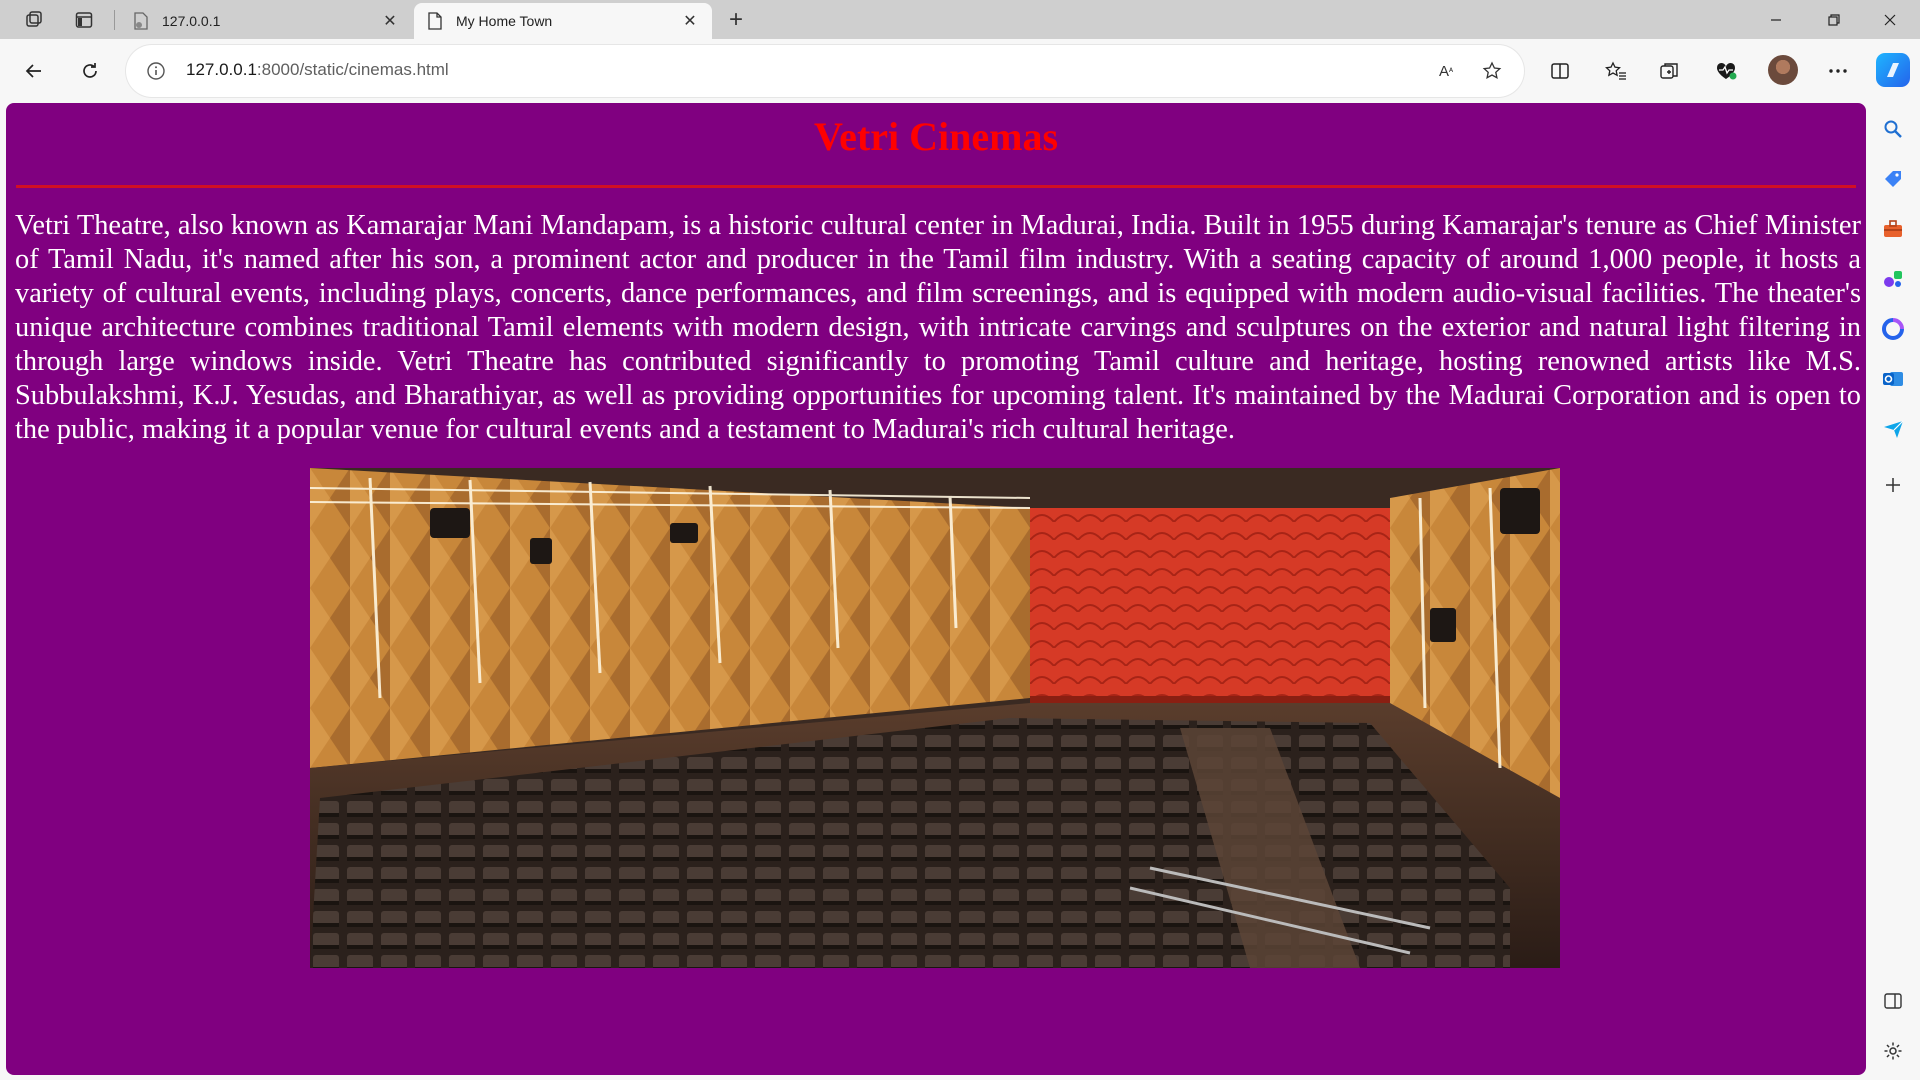  Describe the element at coordinates (1492, 71) in the screenshot. I see `star-icon` at that location.